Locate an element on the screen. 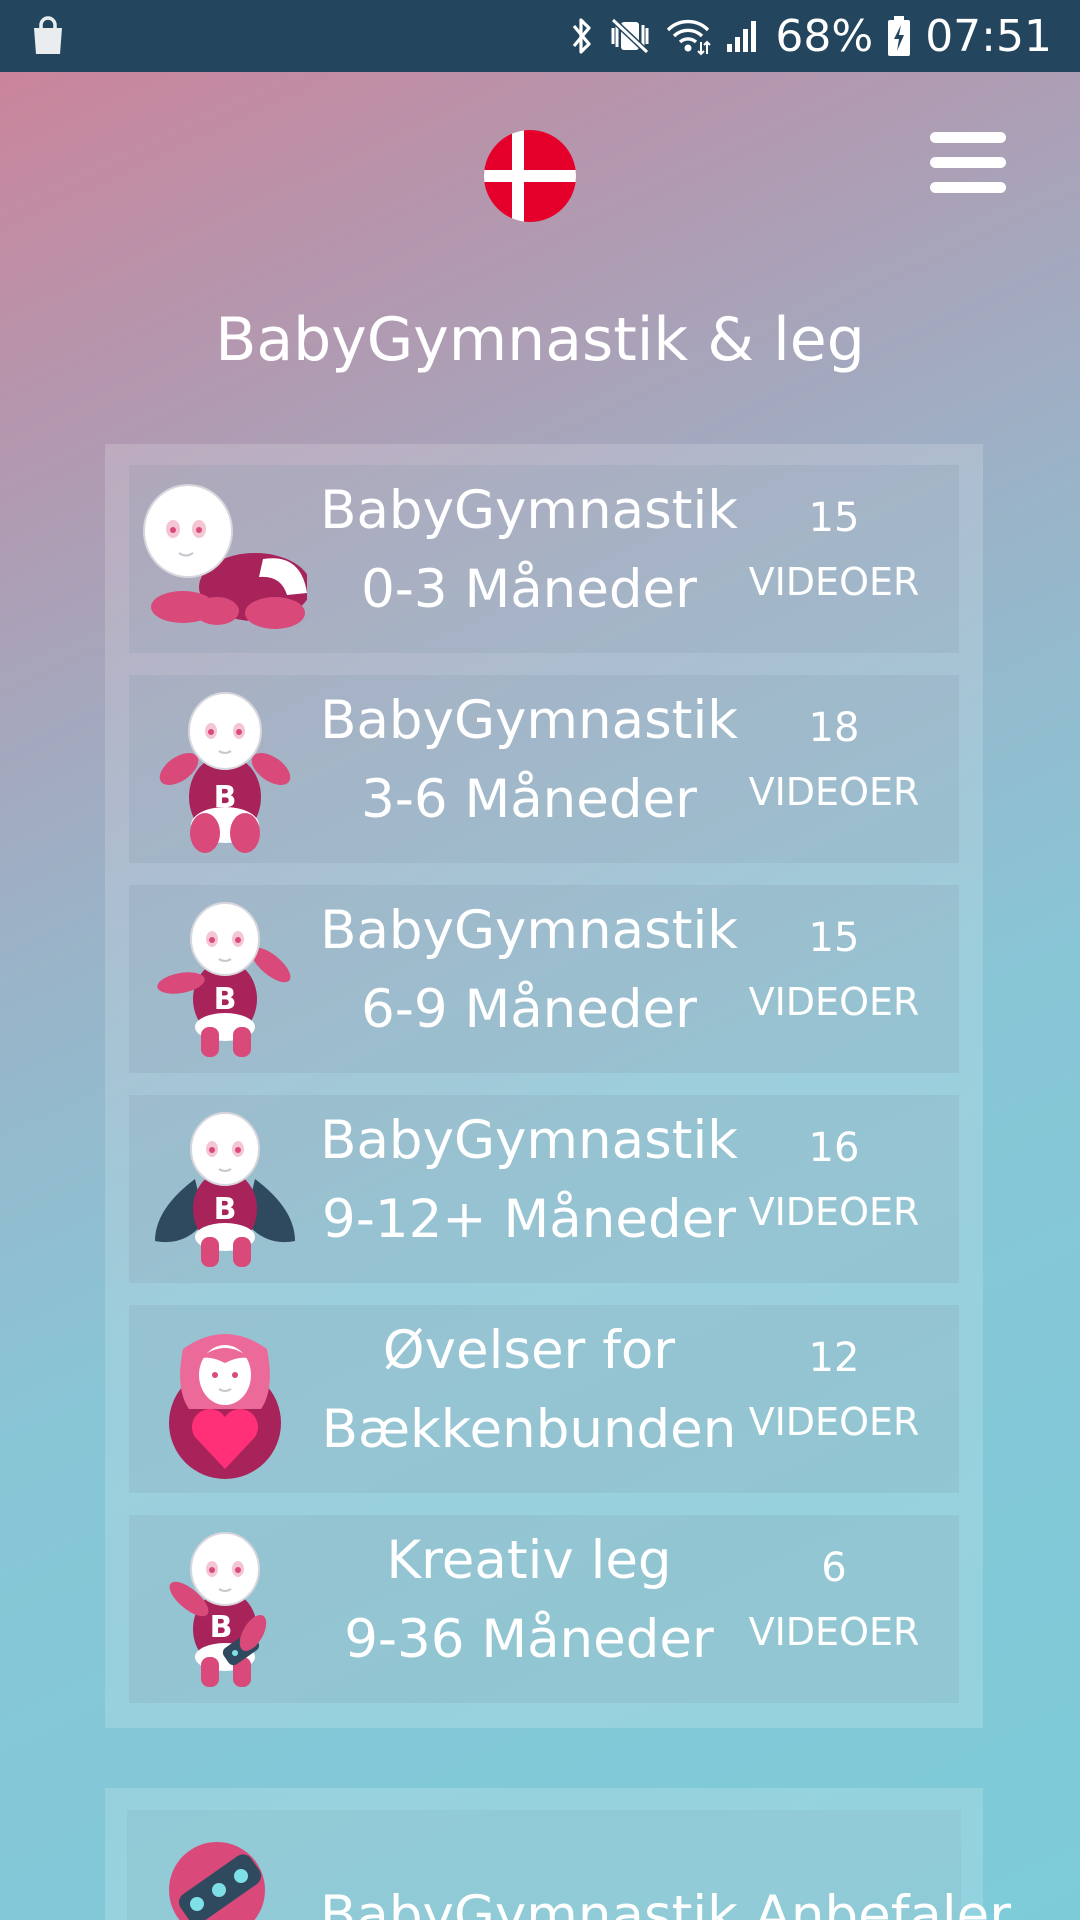 This screenshot has height=1920, width=1080. course-subtitle: 9-36 Måneder is located at coordinates (529, 1639).